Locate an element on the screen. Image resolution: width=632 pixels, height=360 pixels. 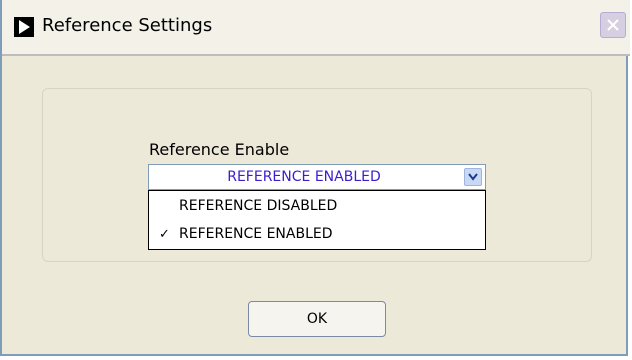
dropdown-options-list: REFERENCE DISABLED ✓ REFERENCE ENABLED is located at coordinates (317, 220).